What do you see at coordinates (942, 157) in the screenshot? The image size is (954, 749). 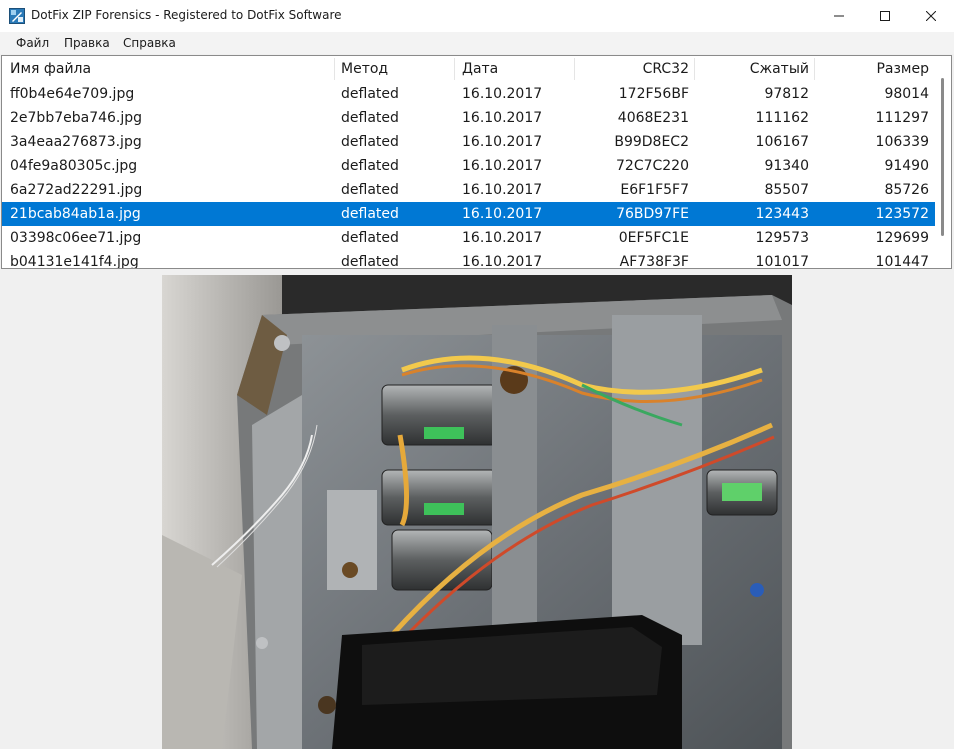 I see `scrollbar-thumb` at bounding box center [942, 157].